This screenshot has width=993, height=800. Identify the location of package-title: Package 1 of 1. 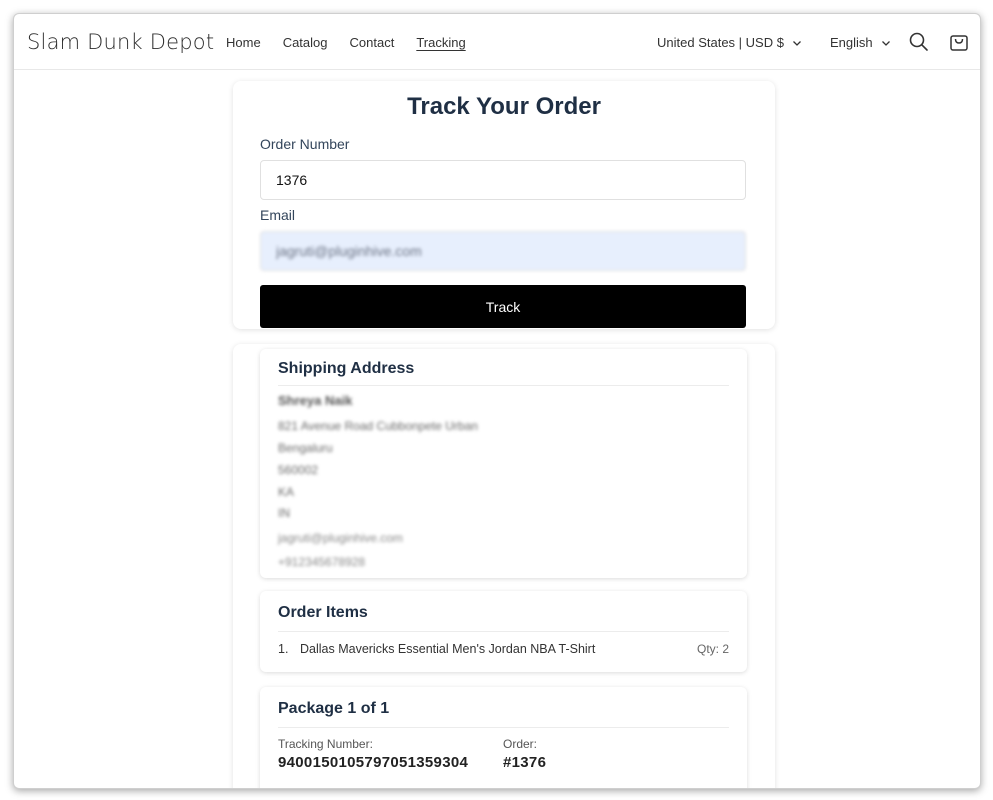
(334, 708).